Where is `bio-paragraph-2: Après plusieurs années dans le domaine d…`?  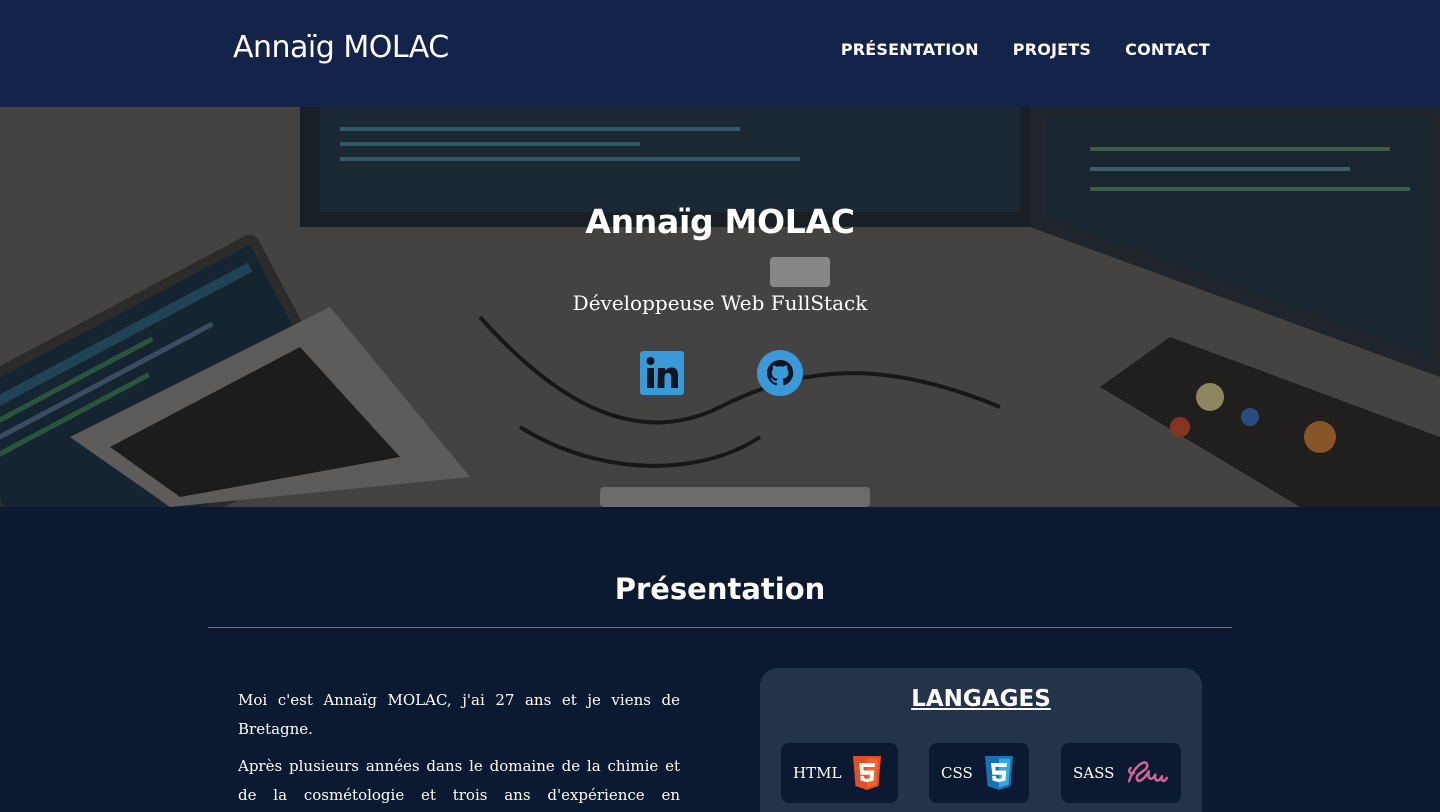 bio-paragraph-2: Après plusieurs années dans le domaine d… is located at coordinates (459, 780).